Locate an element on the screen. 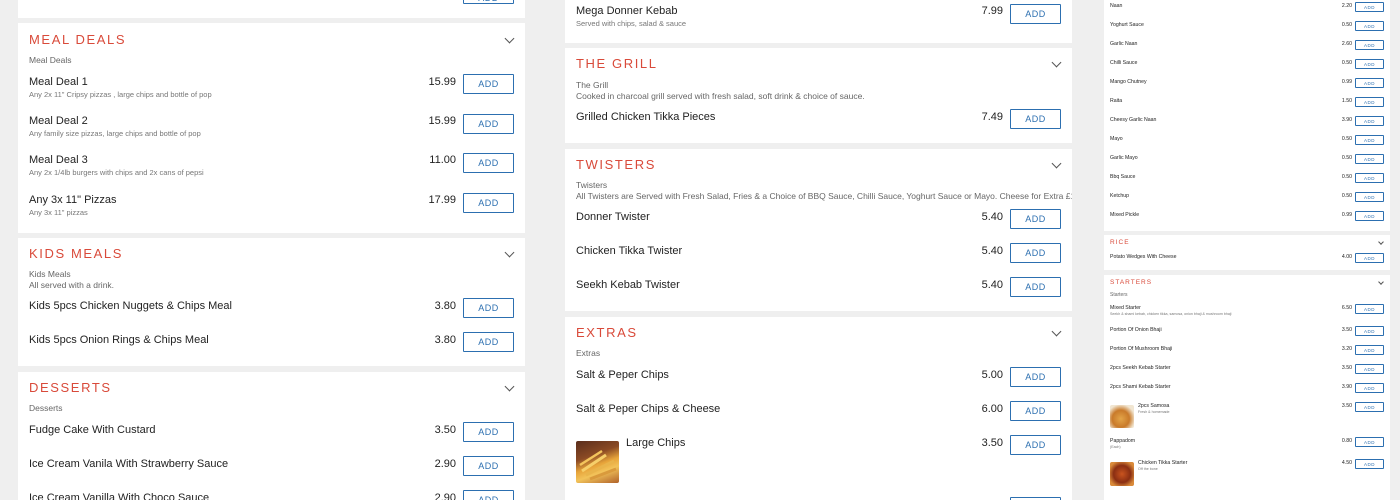  item-price: 5.00 is located at coordinates (992, 375).